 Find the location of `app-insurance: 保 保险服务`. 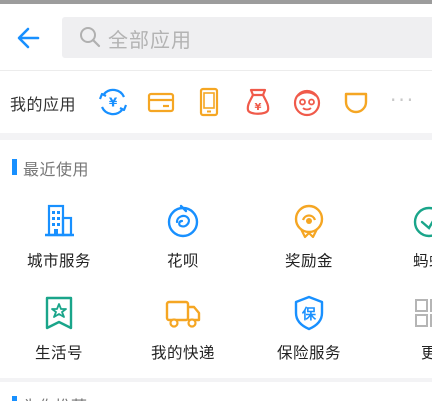

app-insurance: 保 保险服务 is located at coordinates (309, 337).